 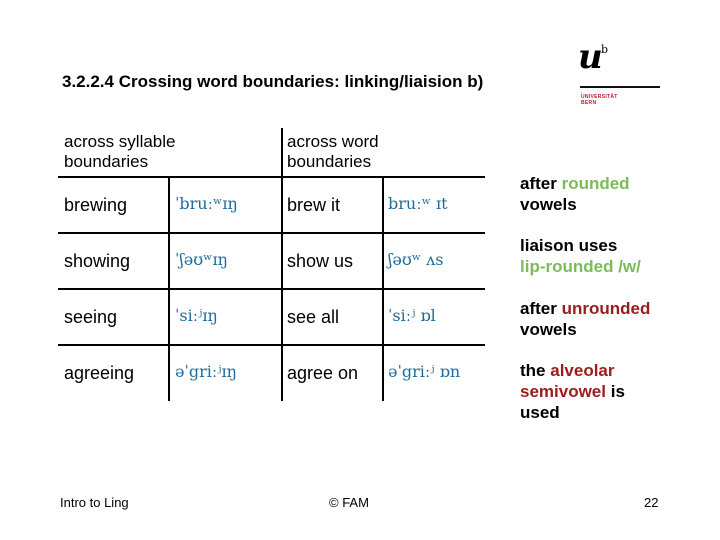 What do you see at coordinates (206, 203) in the screenshot?
I see `word-ipa-cell: ˈbruːʷɪŋ` at bounding box center [206, 203].